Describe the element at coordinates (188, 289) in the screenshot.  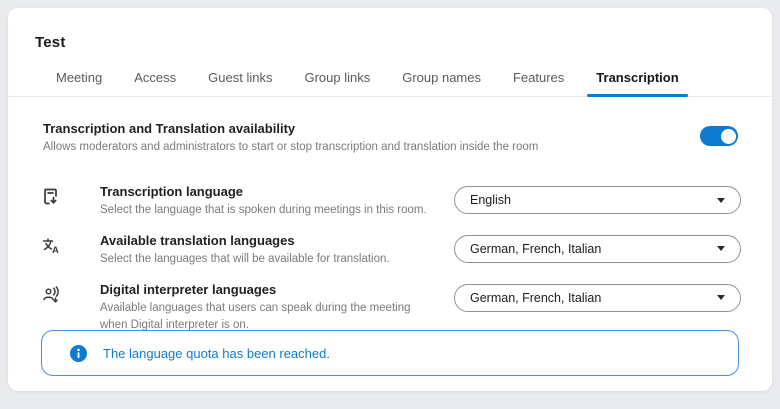
I see `row-title: Digital interpreter languages` at that location.